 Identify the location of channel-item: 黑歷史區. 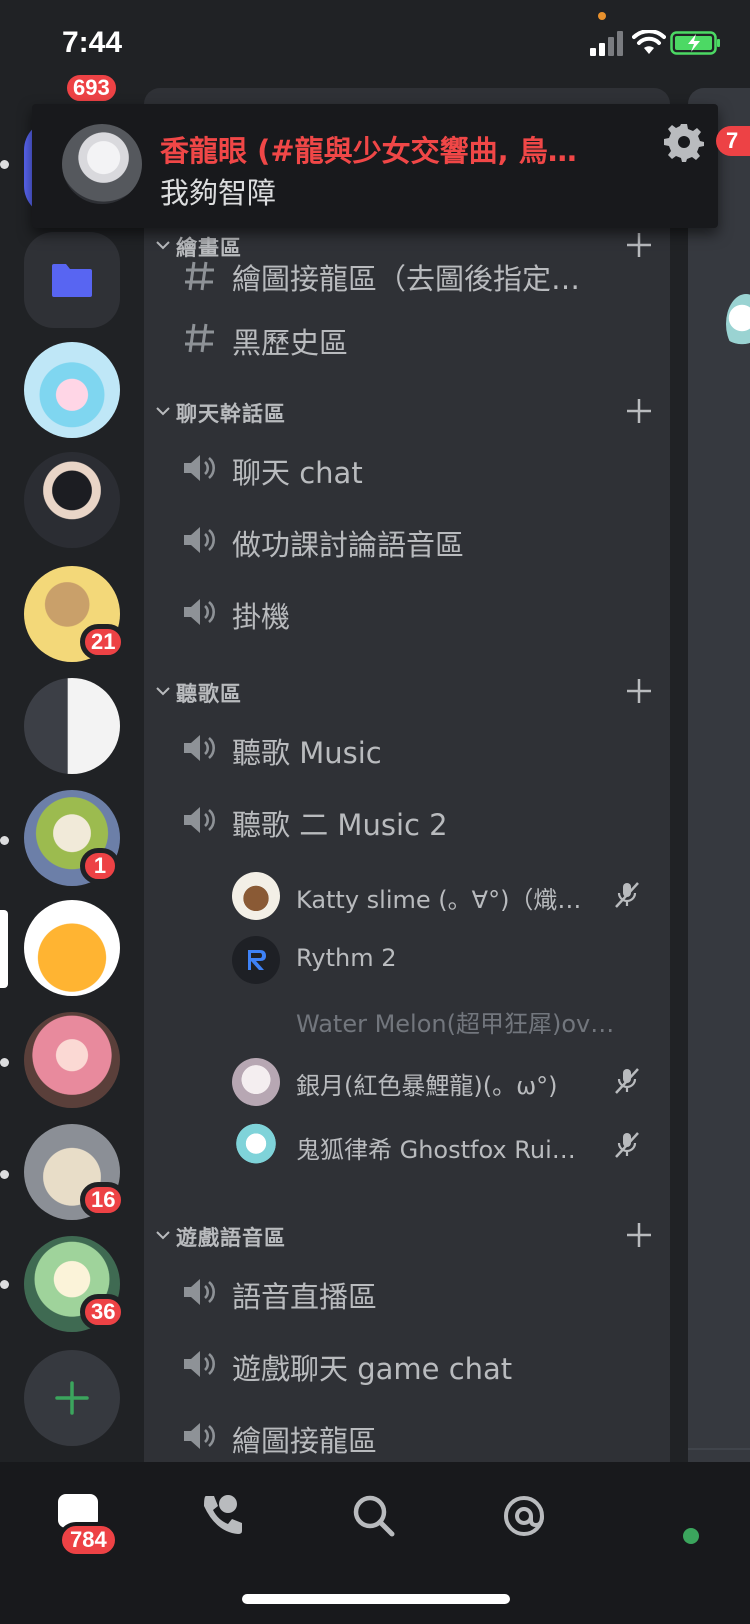
(409, 338).